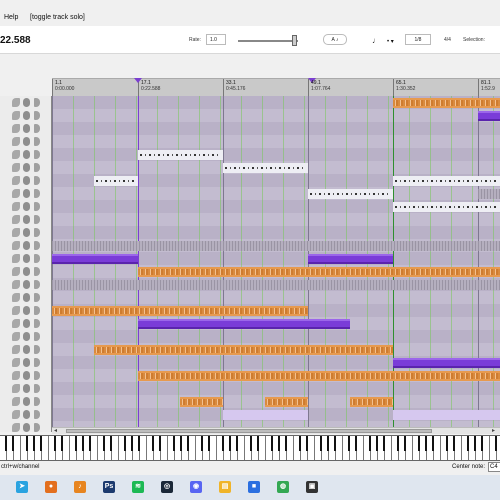  What do you see at coordinates (390, 41) in the screenshot?
I see `dotted-note-icon: • ▾` at bounding box center [390, 41].